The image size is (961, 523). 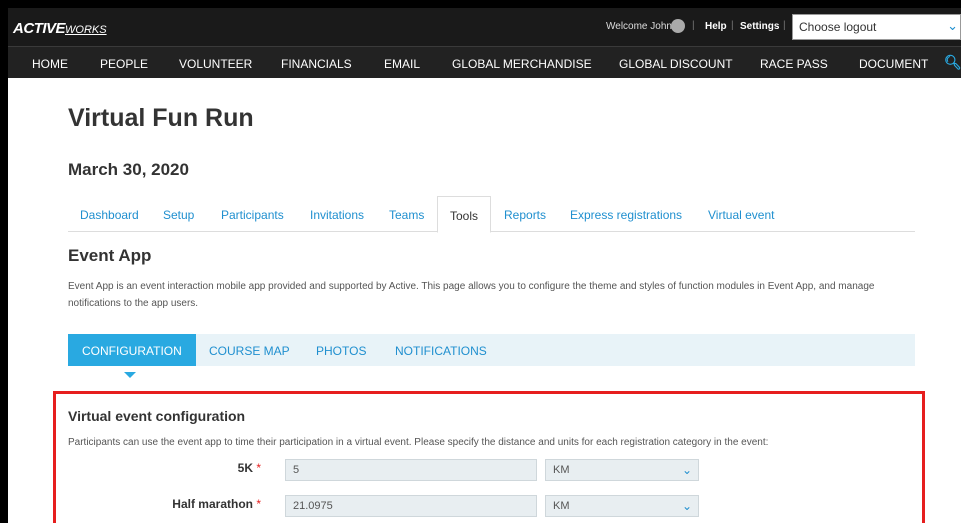 What do you see at coordinates (639, 26) in the screenshot?
I see `welcome-text: Welcome John` at bounding box center [639, 26].